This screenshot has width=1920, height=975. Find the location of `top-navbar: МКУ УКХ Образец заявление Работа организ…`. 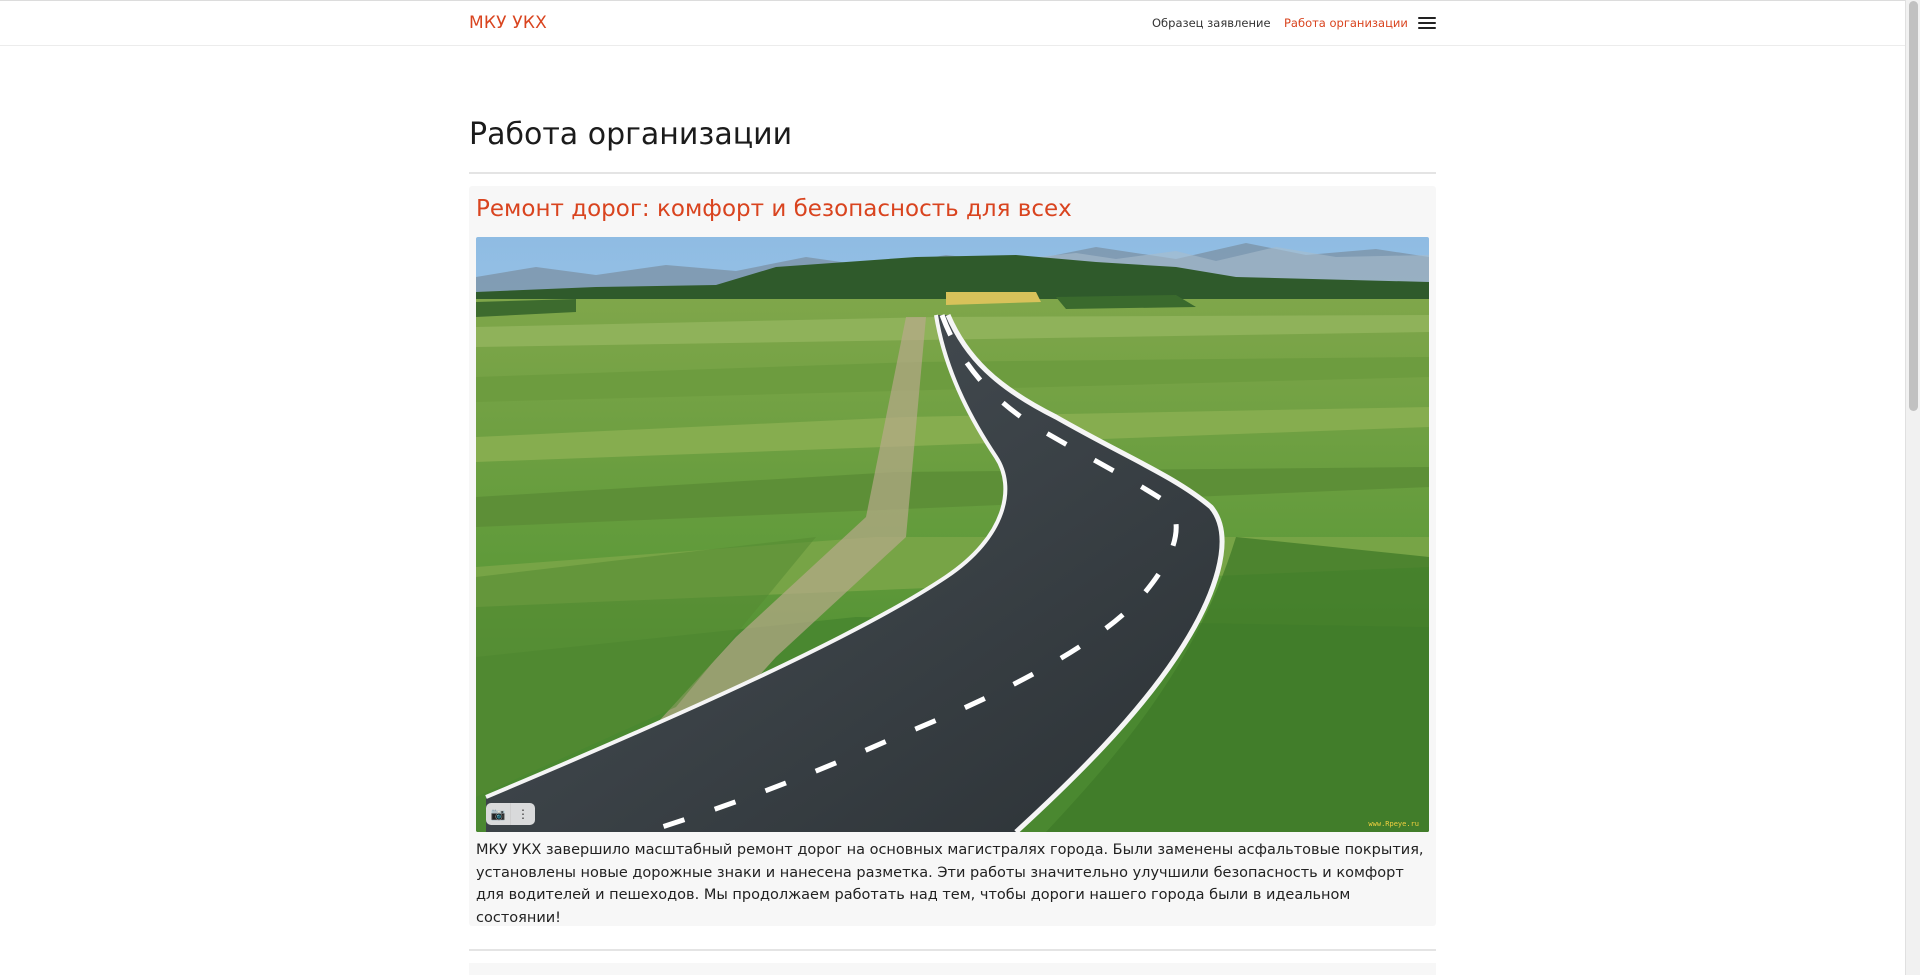

top-navbar: МКУ УКХ Образец заявление Работа организ… is located at coordinates (952, 23).